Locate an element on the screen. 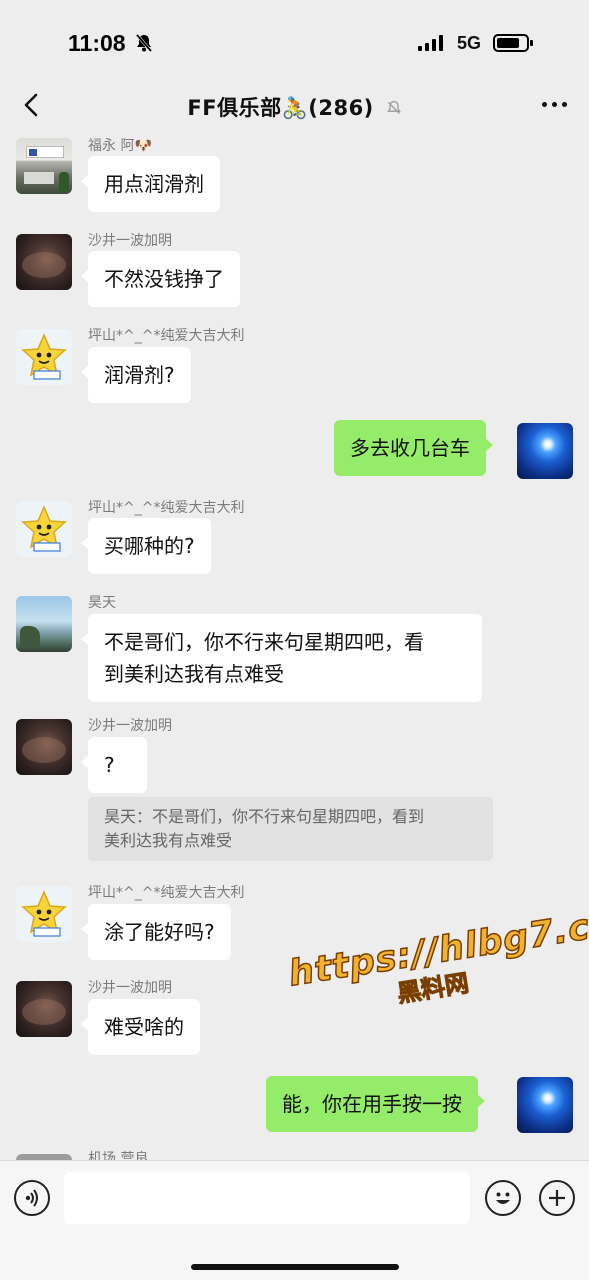 This screenshot has height=1280, width=589. message-bubble: 不是哥们，你不行来句星期四吧，看 到美利达我有点难受 is located at coordinates (281, 658).